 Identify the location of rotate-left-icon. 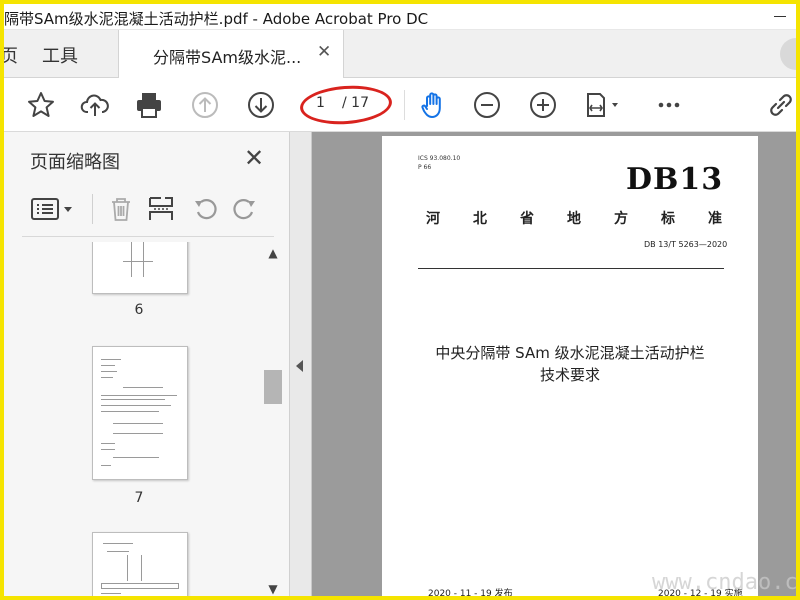
(205, 209).